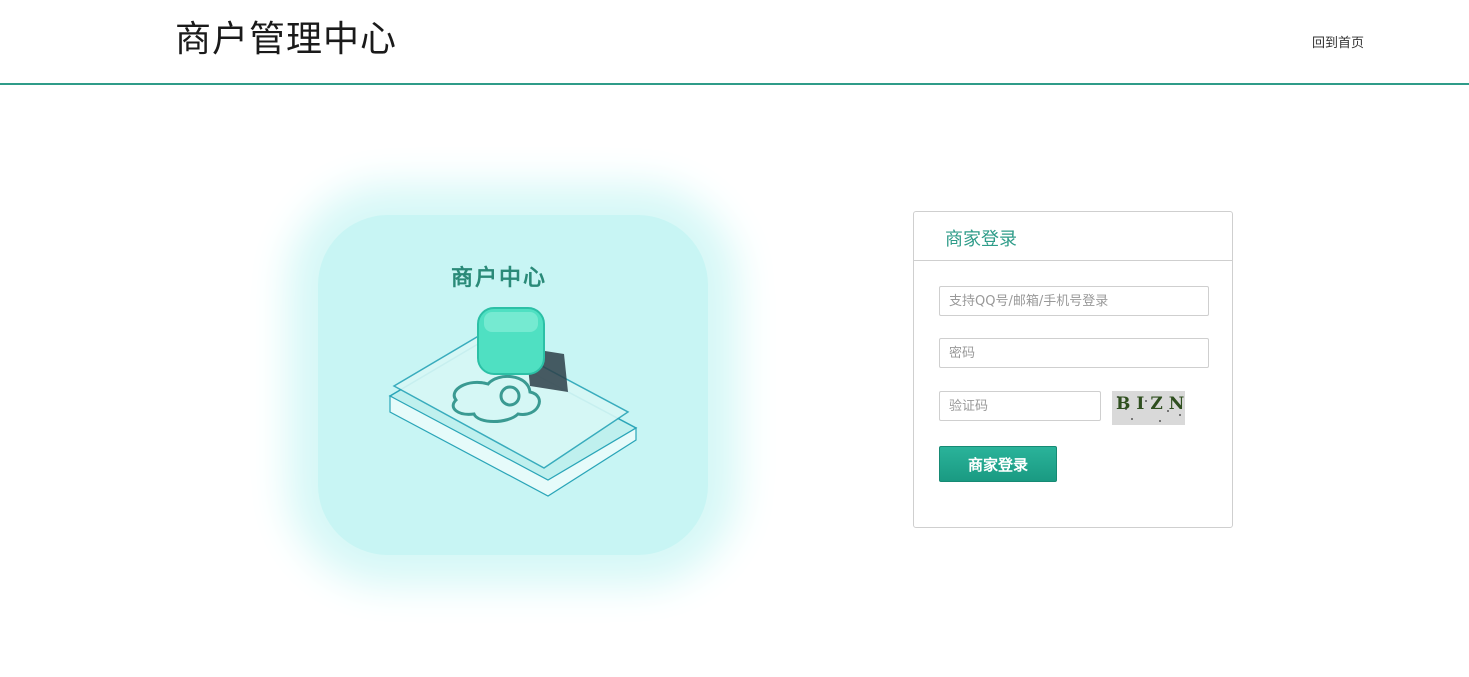 The height and width of the screenshot is (677, 1469). I want to click on captcha-input, so click(1020, 406).